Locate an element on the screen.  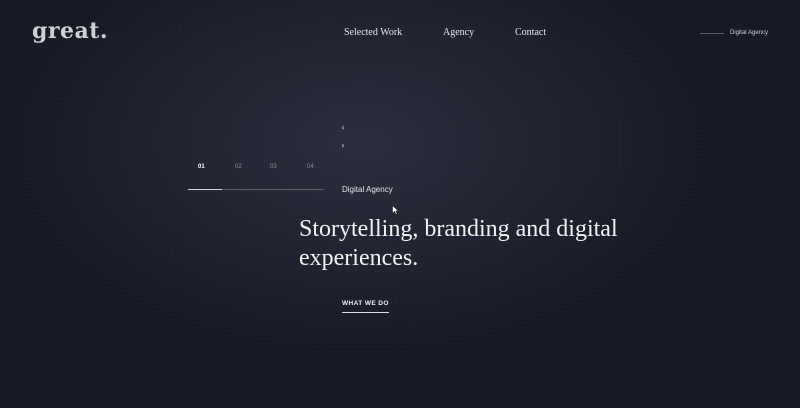
nav-item-agency: Agency is located at coordinates (458, 32).